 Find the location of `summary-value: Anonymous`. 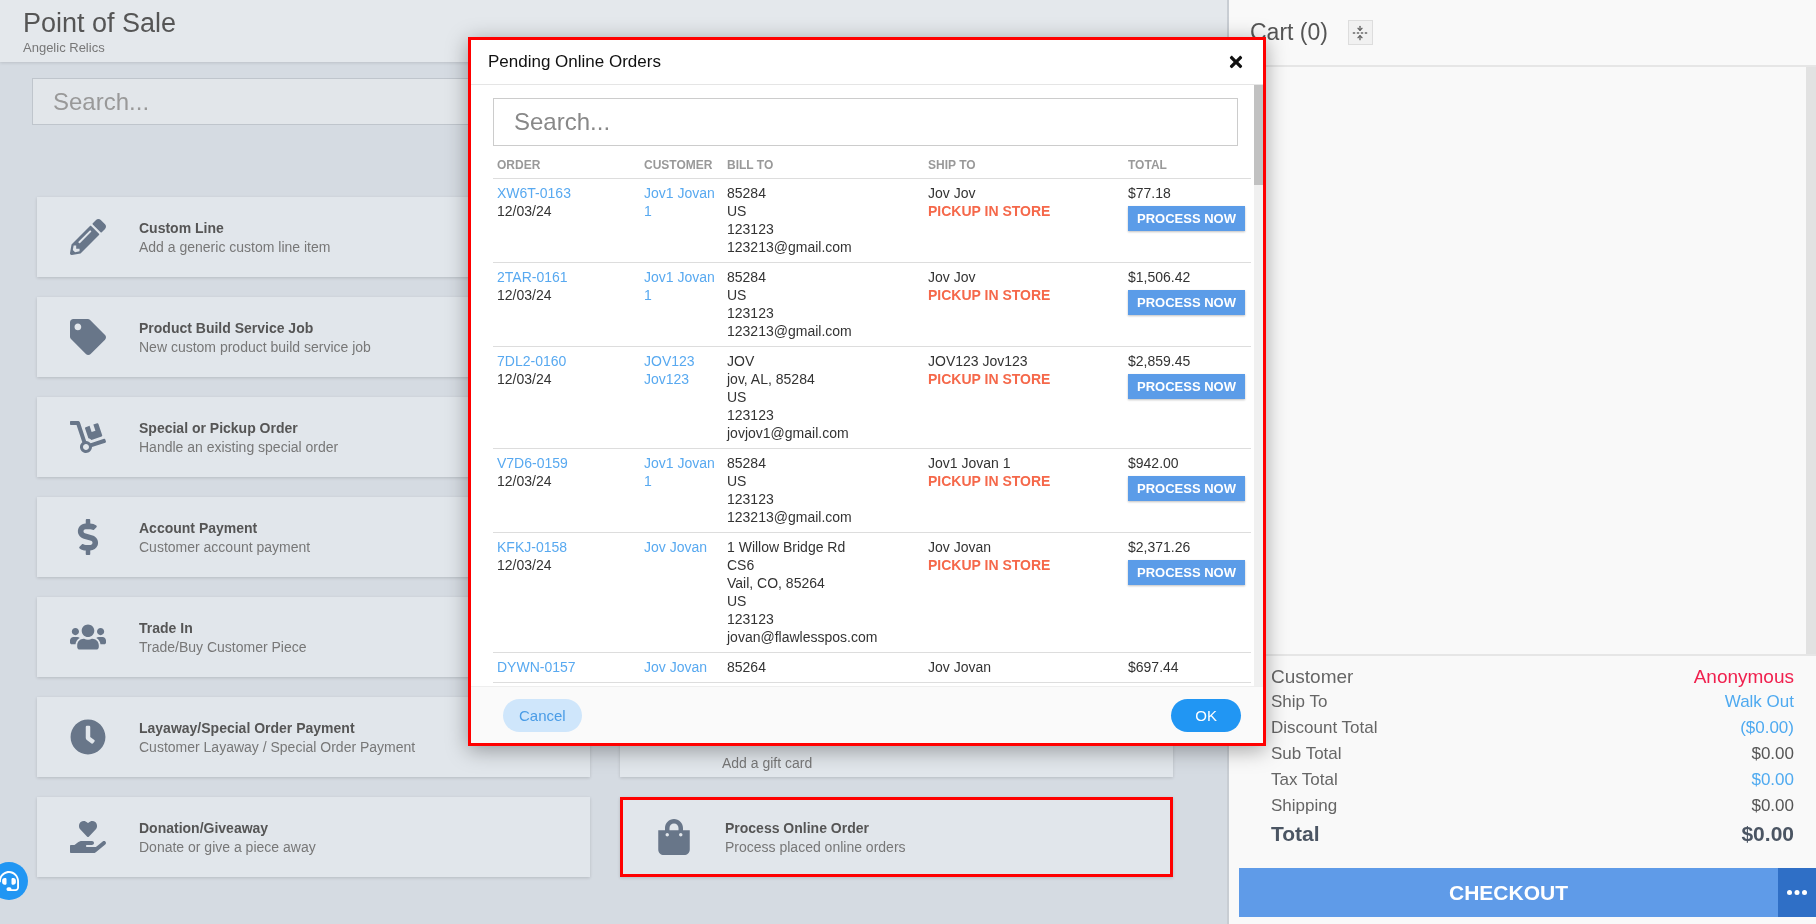

summary-value: Anonymous is located at coordinates (1743, 677).